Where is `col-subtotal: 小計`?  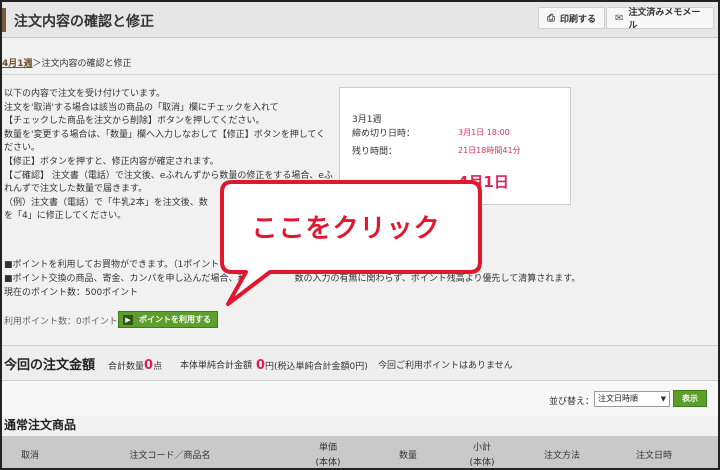
col-subtotal: 小計 is located at coordinates (481, 448).